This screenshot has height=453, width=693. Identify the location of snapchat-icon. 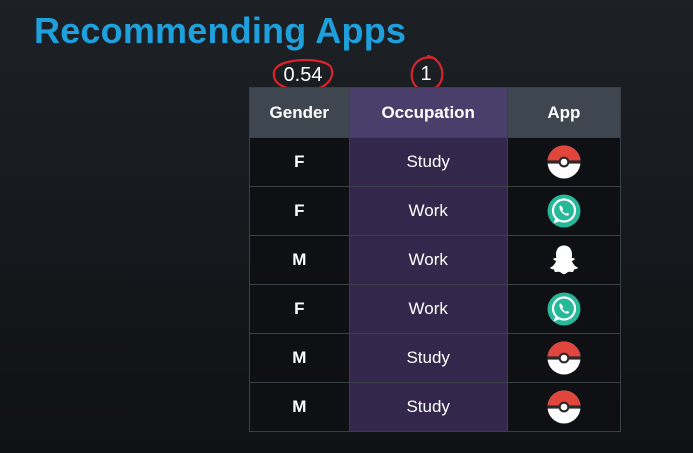
(563, 260).